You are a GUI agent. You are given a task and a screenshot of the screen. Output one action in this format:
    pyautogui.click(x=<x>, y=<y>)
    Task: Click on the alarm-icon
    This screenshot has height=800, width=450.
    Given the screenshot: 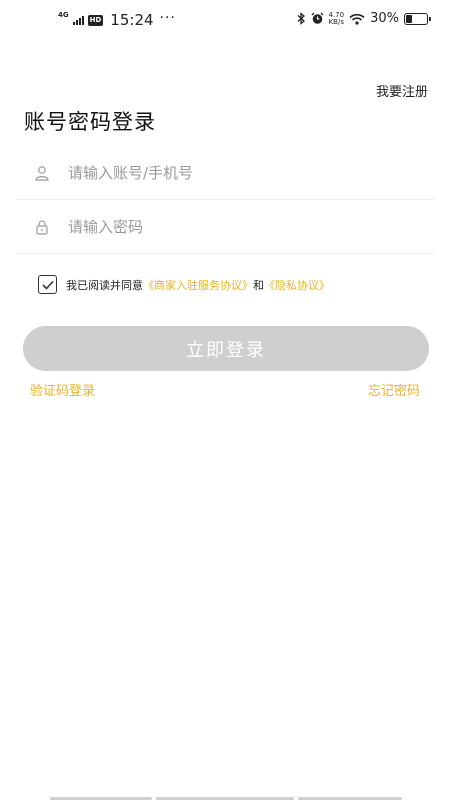 What is the action you would take?
    pyautogui.click(x=317, y=18)
    